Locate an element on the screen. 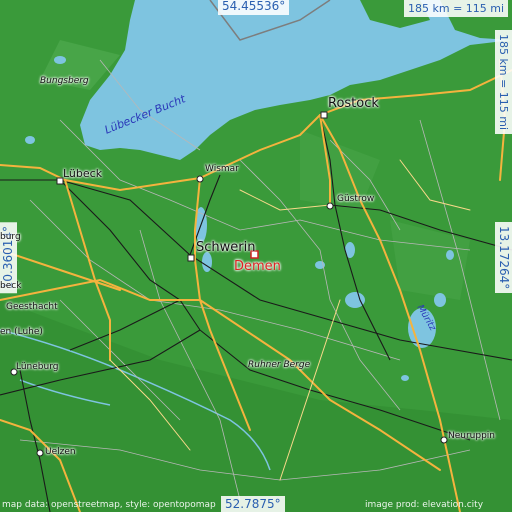 The width and height of the screenshot is (512, 512). city-ruhner-berge: Ruhner Berge is located at coordinates (279, 365).